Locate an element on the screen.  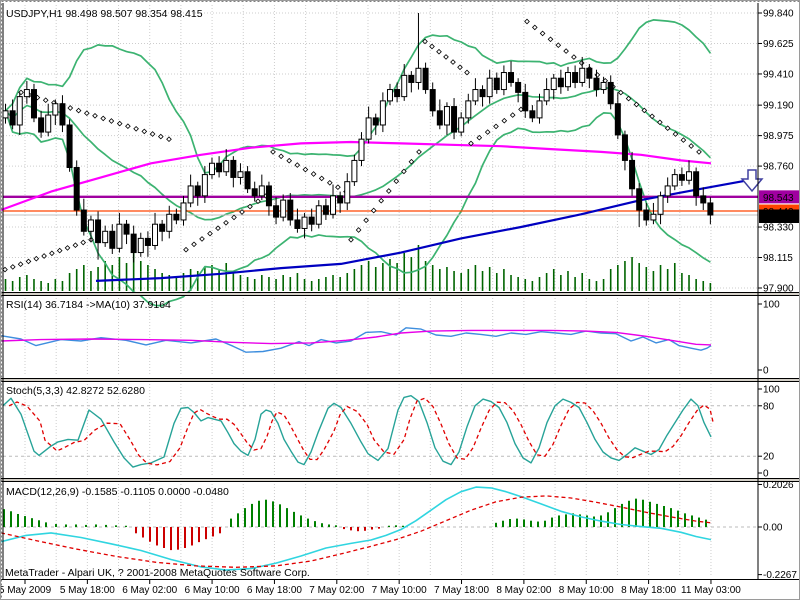
time-axis-label: 5 May 18:00 is located at coordinates (87, 590).